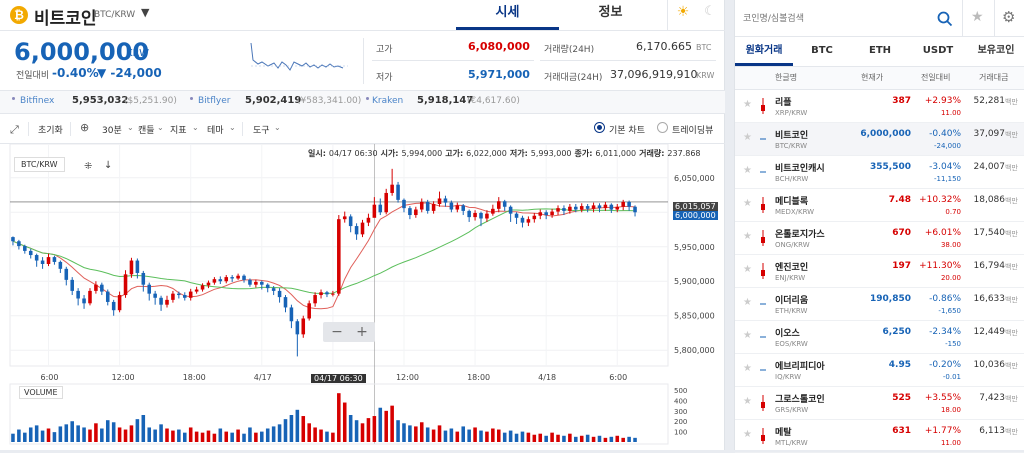  Describe the element at coordinates (879, 205) in the screenshot. I see `coin-row: ★ 메디블록 MEDX/KRW 7.48 +10.32% 0.70 18,086 백만` at that location.